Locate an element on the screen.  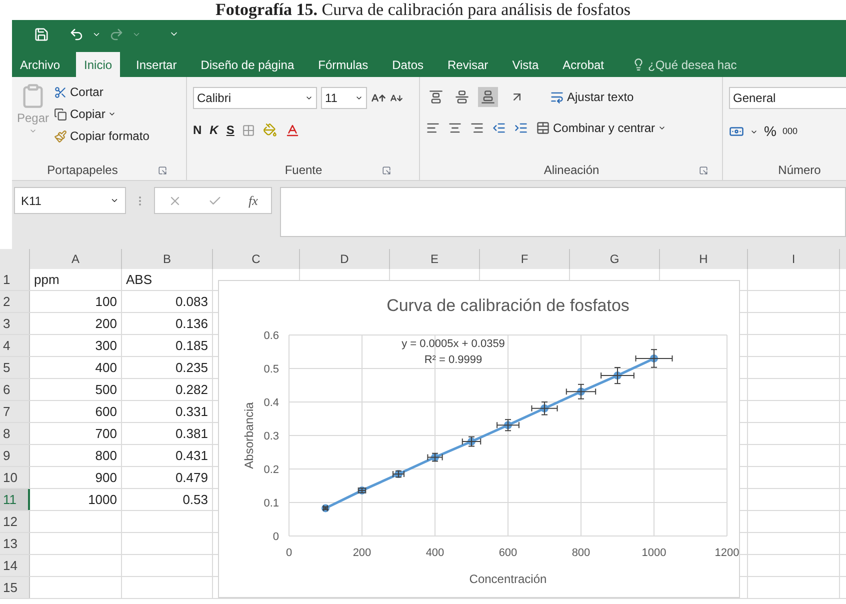
x-tick-label: 1000 is located at coordinates (654, 553).